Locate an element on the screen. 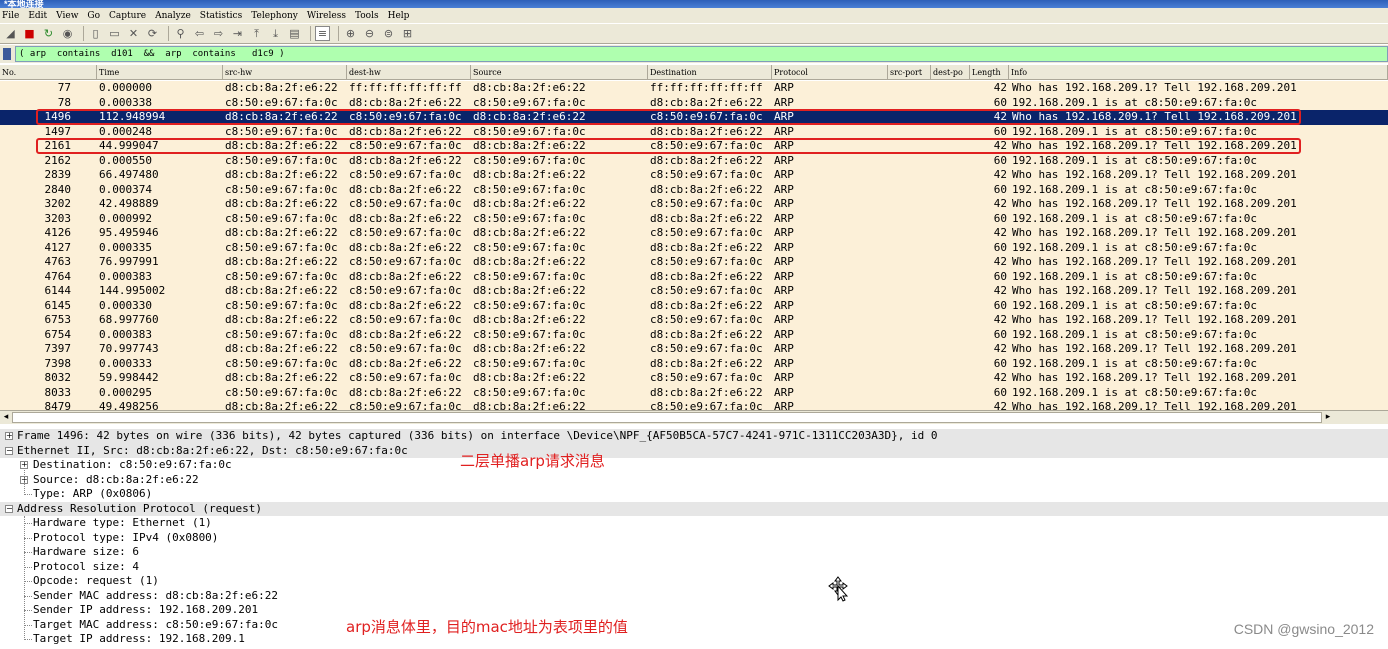  go-back-icon: ⇦ is located at coordinates (199, 33).